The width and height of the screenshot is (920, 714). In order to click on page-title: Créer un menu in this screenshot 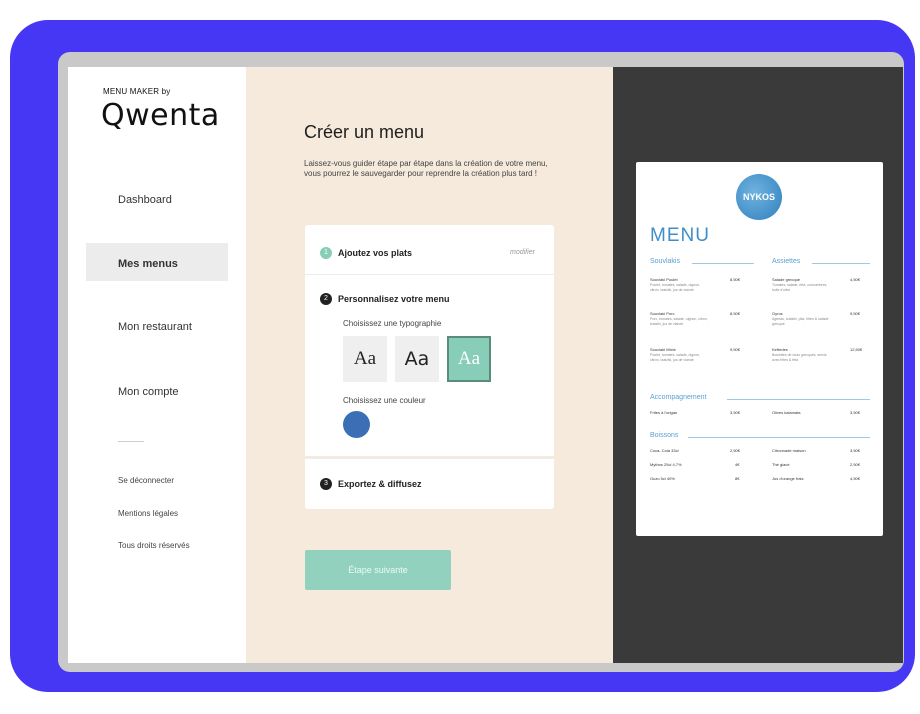, I will do `click(364, 132)`.